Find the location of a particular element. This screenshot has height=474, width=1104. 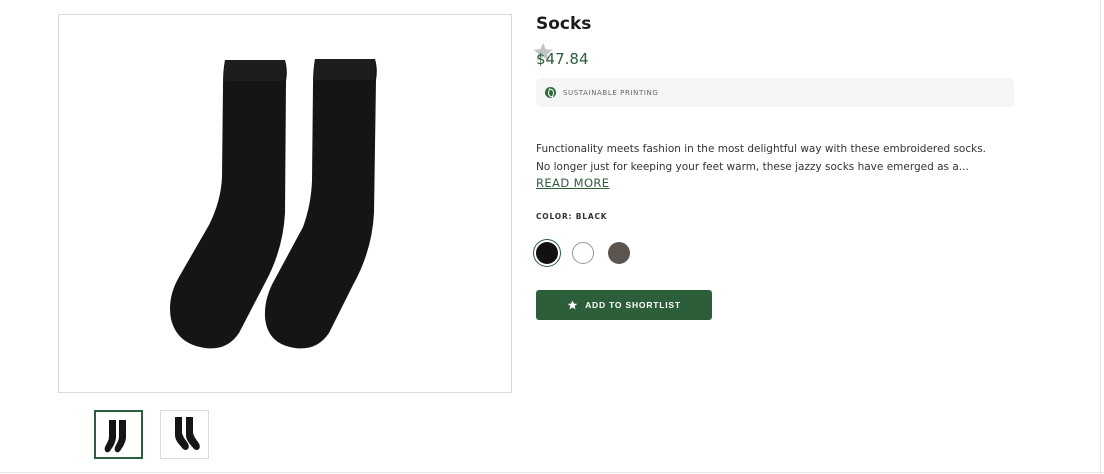

badge-label: SUSTAINABLE PRINTING is located at coordinates (611, 92).